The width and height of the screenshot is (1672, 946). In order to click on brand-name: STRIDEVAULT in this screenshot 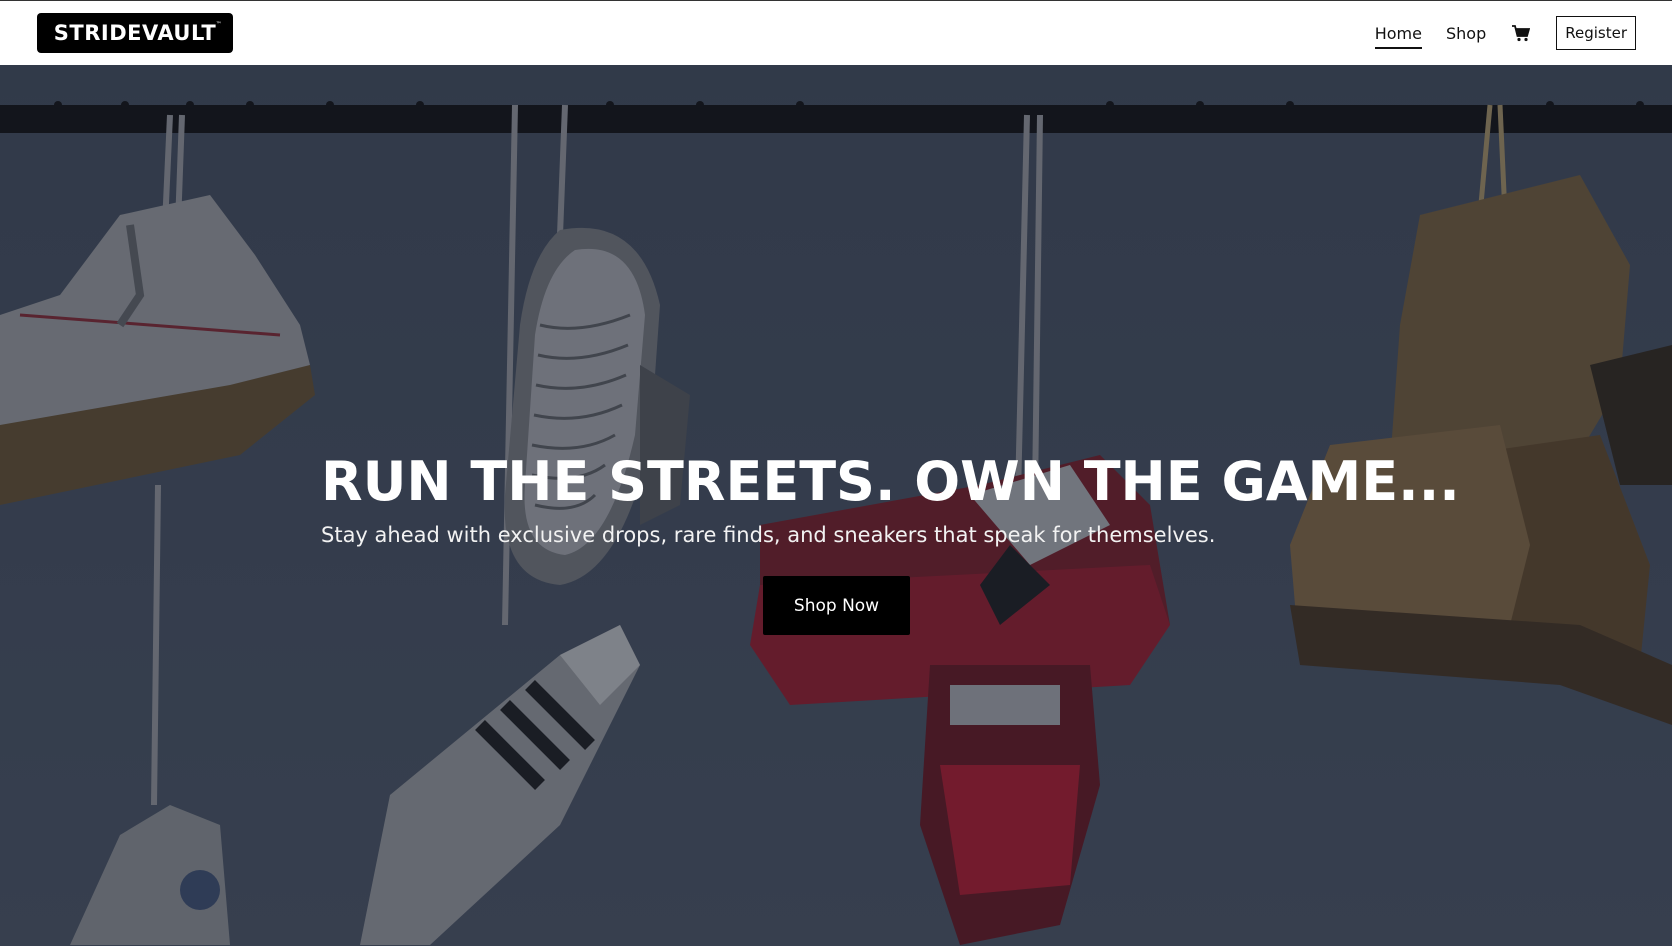, I will do `click(135, 33)`.